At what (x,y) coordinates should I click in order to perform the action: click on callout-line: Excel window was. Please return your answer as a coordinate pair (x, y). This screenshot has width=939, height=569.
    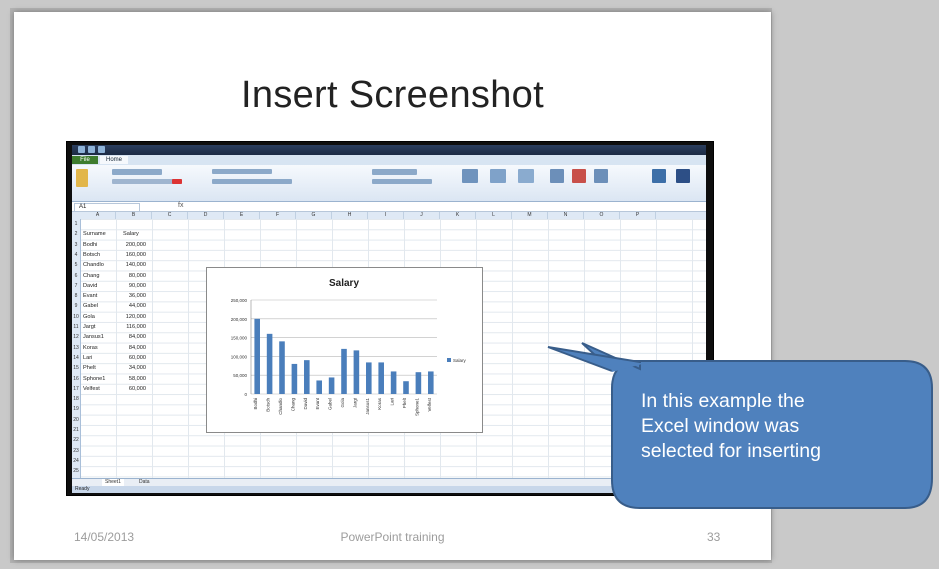
    Looking at the image, I should click on (720, 426).